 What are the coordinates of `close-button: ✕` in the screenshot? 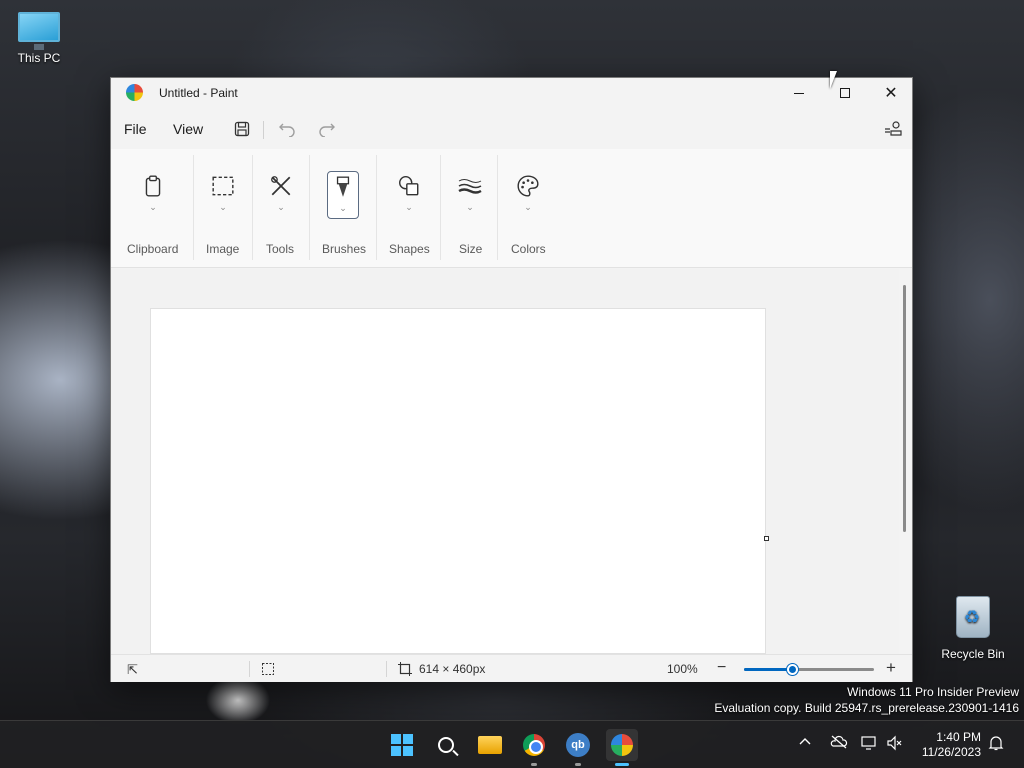 It's located at (891, 93).